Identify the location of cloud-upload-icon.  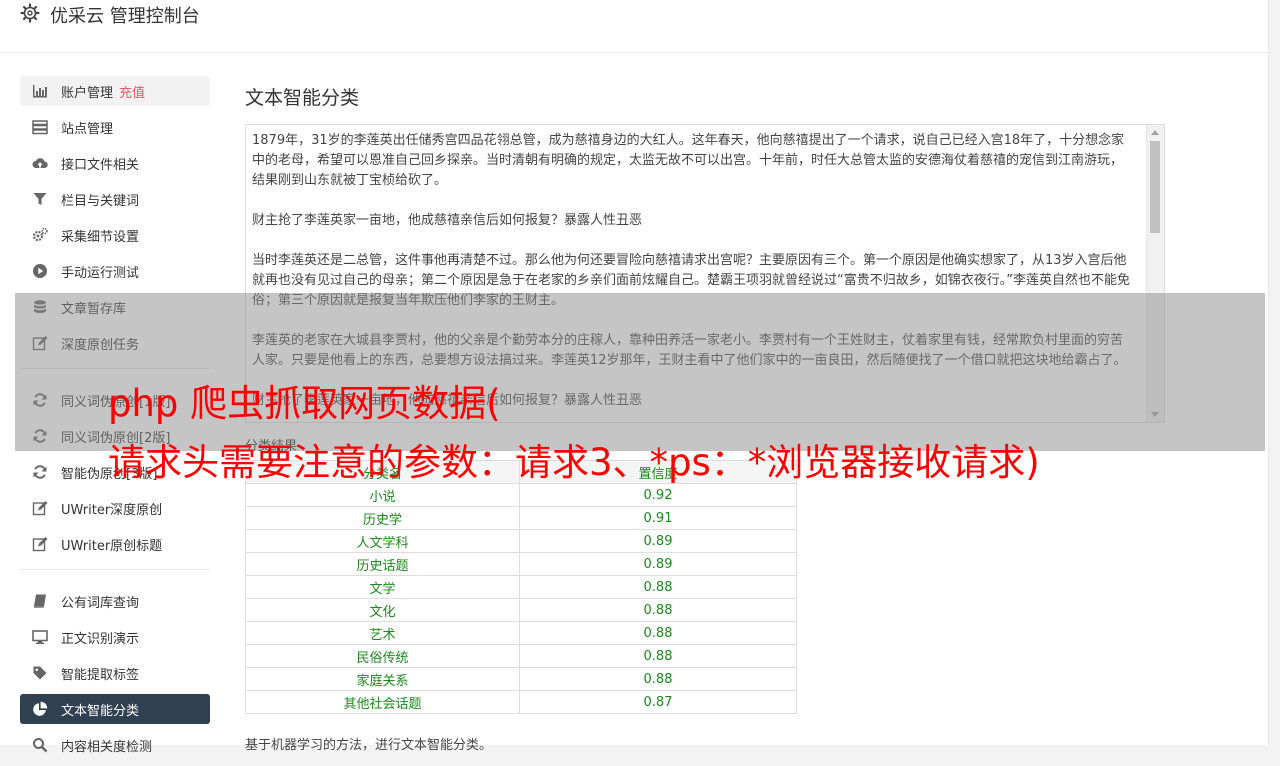
(40, 163).